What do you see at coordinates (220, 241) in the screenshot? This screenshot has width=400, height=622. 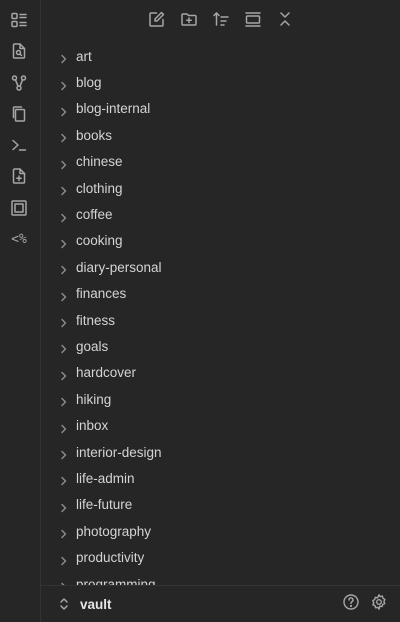 I see `folder-item: cooking` at bounding box center [220, 241].